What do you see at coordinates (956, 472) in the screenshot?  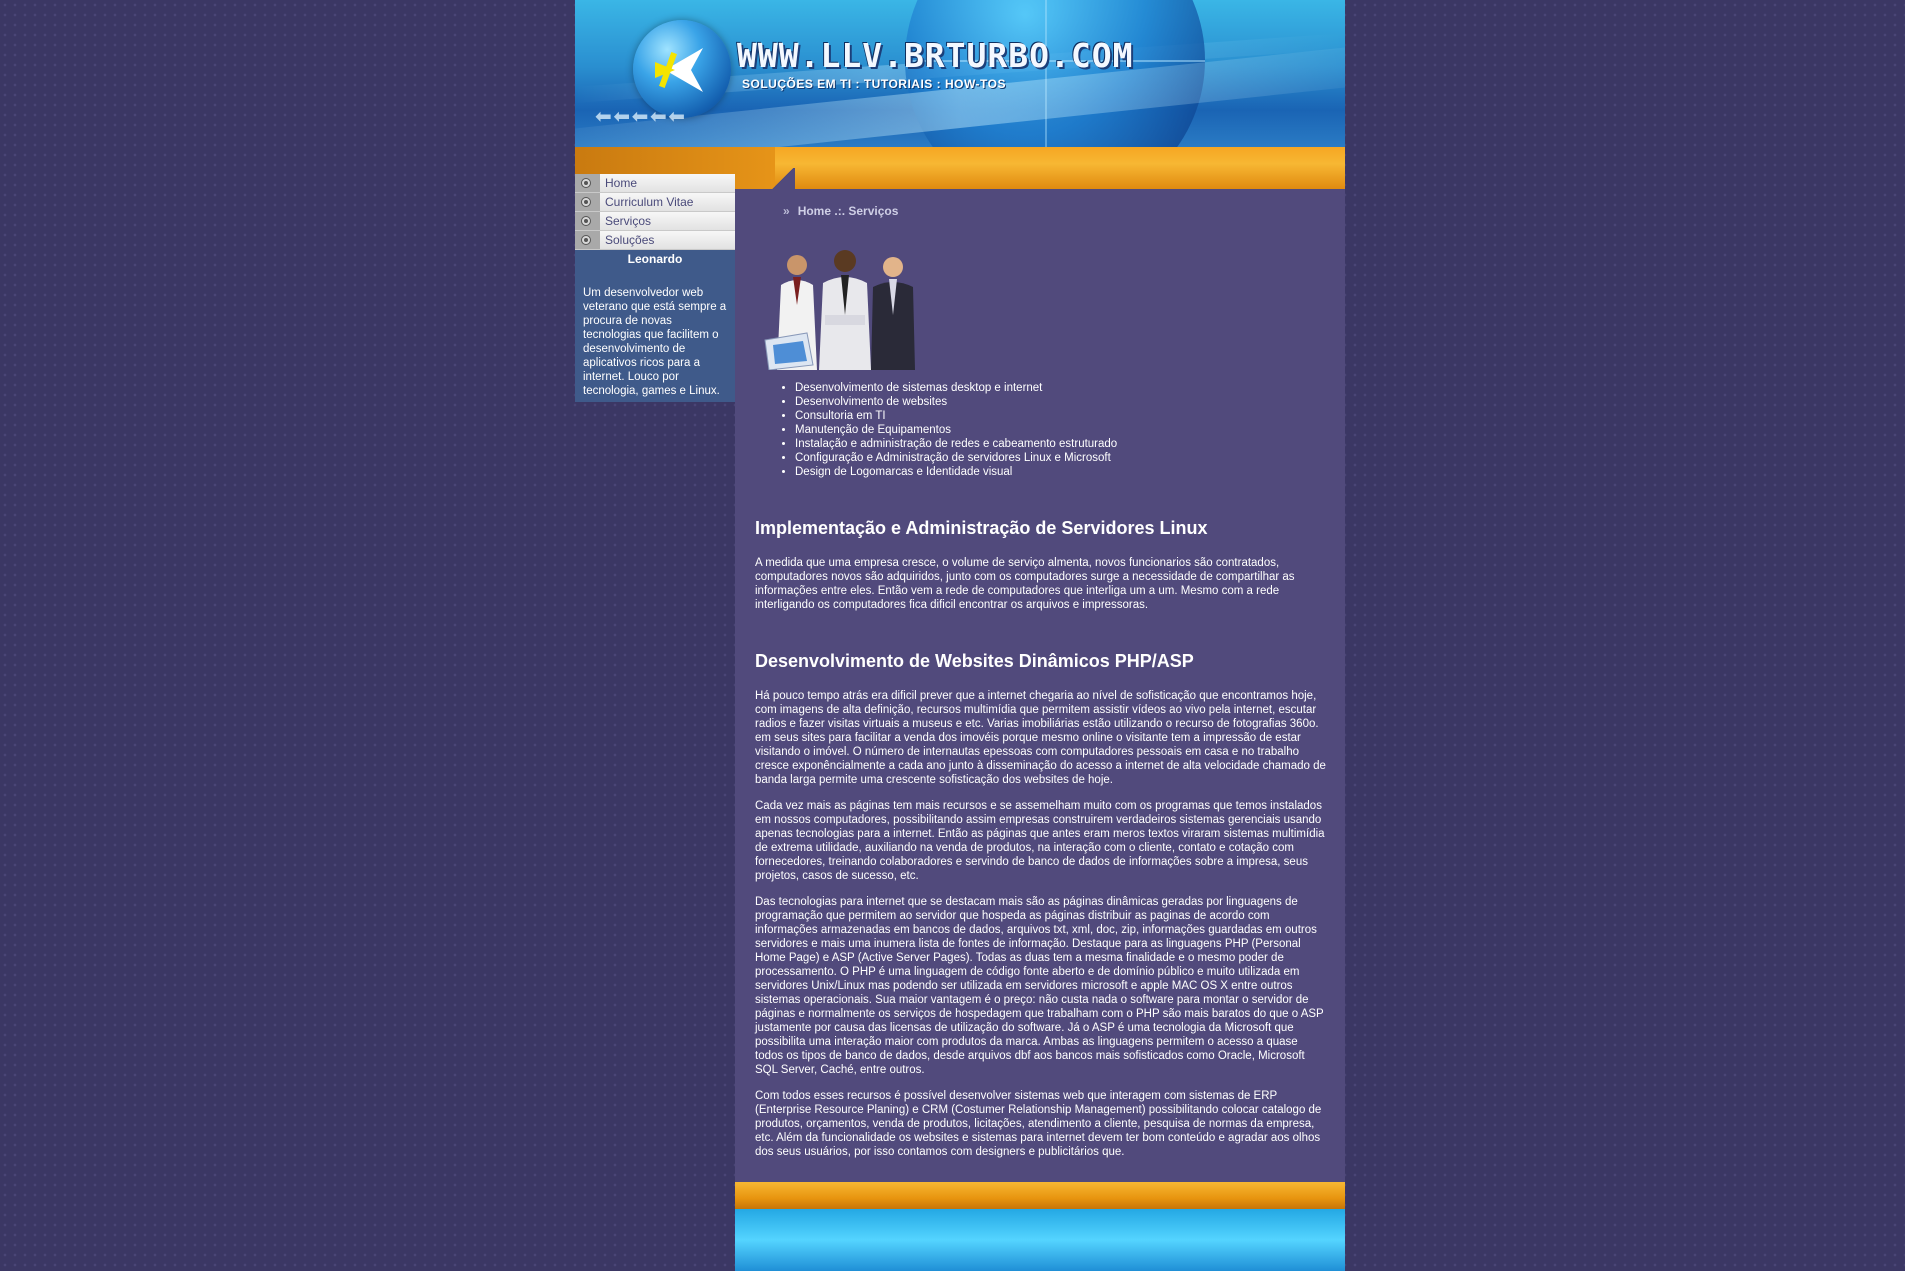 I see `list-item: Design de Logomarcas e Identidade visual` at bounding box center [956, 472].